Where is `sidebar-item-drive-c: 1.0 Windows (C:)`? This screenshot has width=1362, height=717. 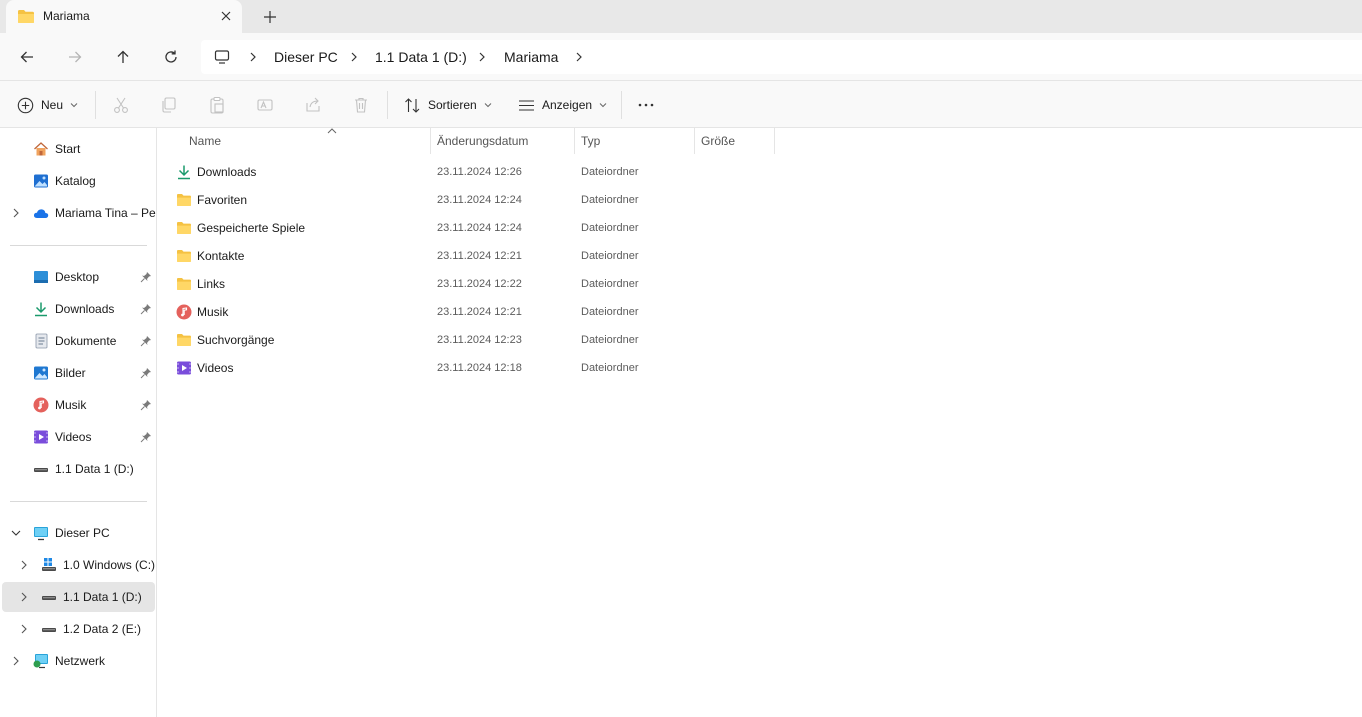
sidebar-item-drive-c: 1.0 Windows (C:) is located at coordinates (78, 565).